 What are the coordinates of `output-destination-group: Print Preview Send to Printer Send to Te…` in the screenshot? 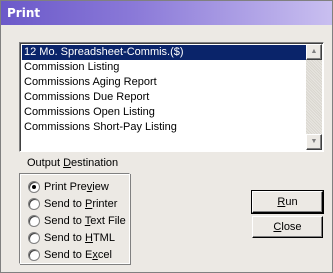 It's located at (74, 218).